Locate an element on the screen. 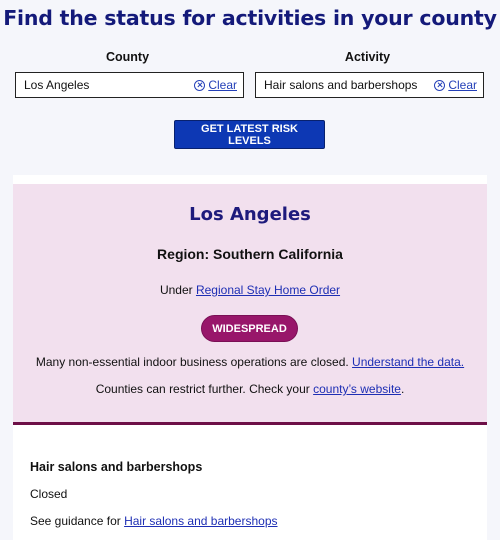 This screenshot has width=500, height=540. get-risk-levels-button: GET LATEST RISK LEVELS is located at coordinates (249, 134).